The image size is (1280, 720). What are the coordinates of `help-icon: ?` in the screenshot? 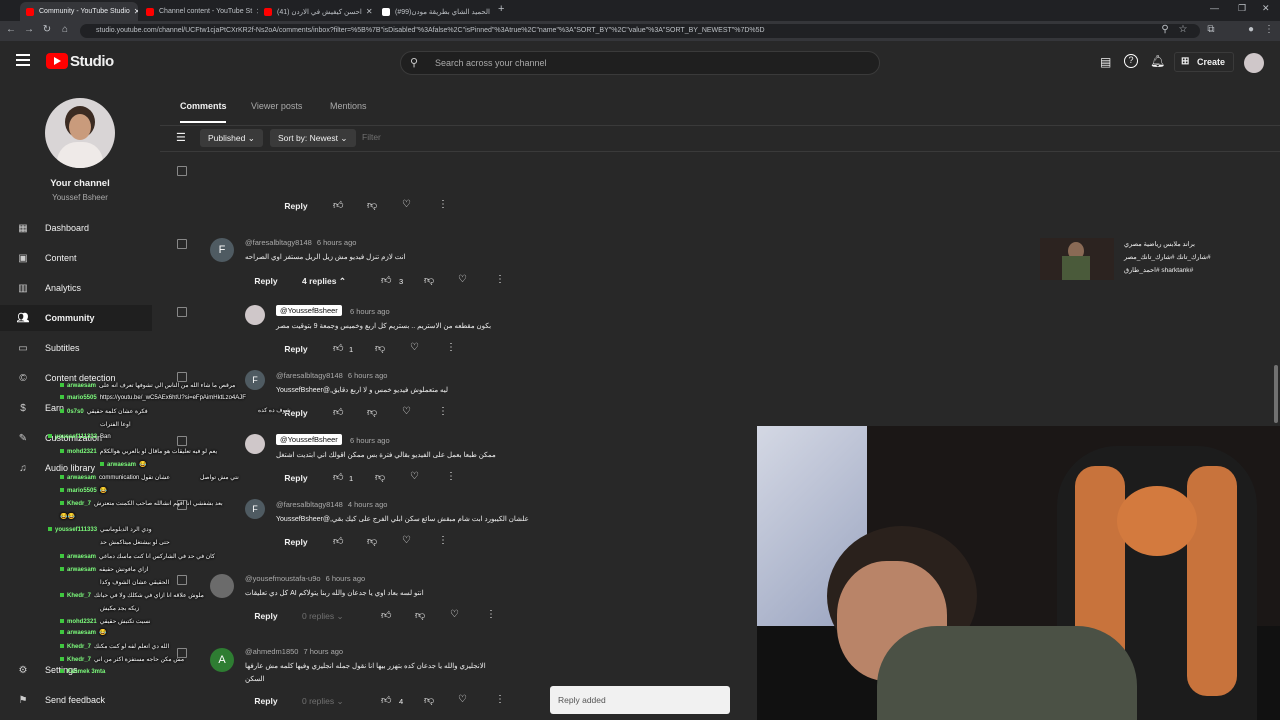 It's located at (1131, 61).